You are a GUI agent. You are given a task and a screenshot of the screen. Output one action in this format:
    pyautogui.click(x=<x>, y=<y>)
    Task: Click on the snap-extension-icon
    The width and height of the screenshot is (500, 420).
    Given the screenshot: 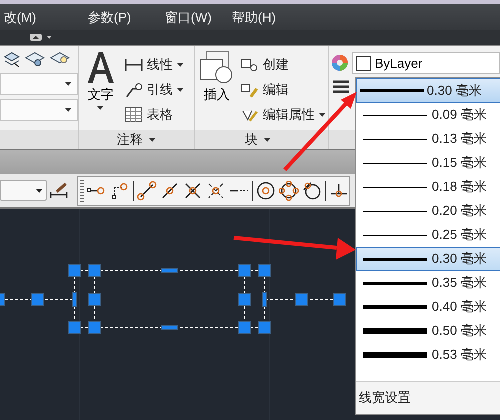 What is the action you would take?
    pyautogui.click(x=120, y=190)
    